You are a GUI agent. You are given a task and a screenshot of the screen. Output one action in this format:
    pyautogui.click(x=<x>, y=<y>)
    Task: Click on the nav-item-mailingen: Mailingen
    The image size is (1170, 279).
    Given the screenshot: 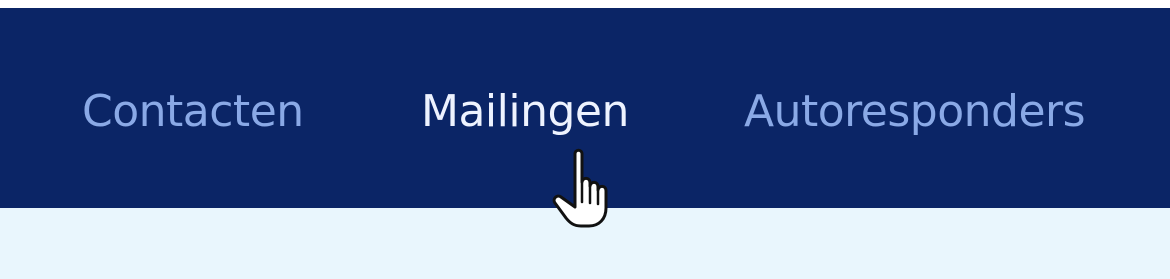 What is the action you would take?
    pyautogui.click(x=525, y=112)
    